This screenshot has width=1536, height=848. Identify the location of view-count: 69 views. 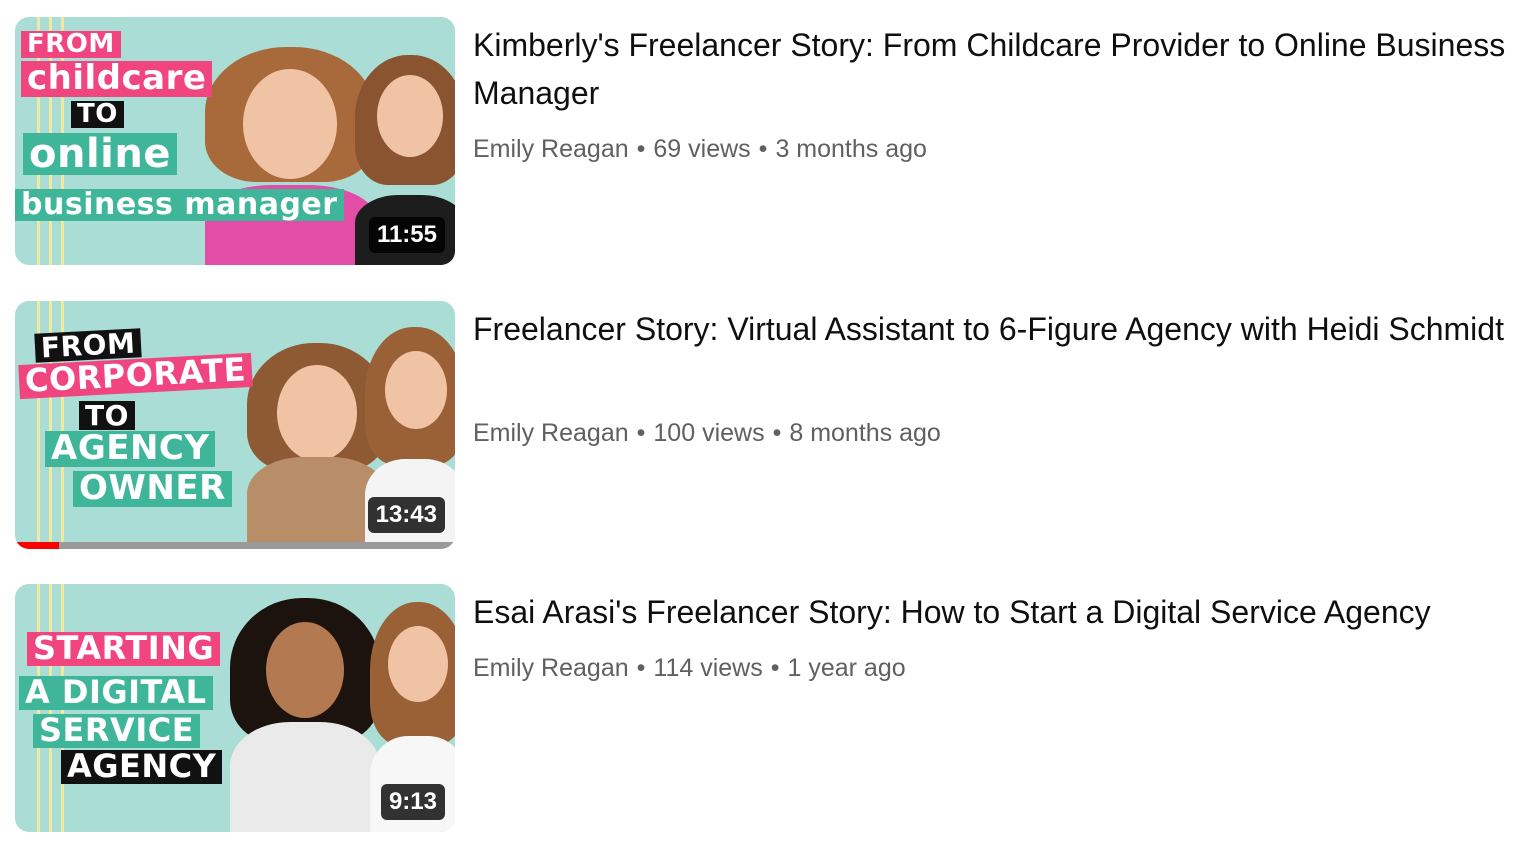
(702, 149).